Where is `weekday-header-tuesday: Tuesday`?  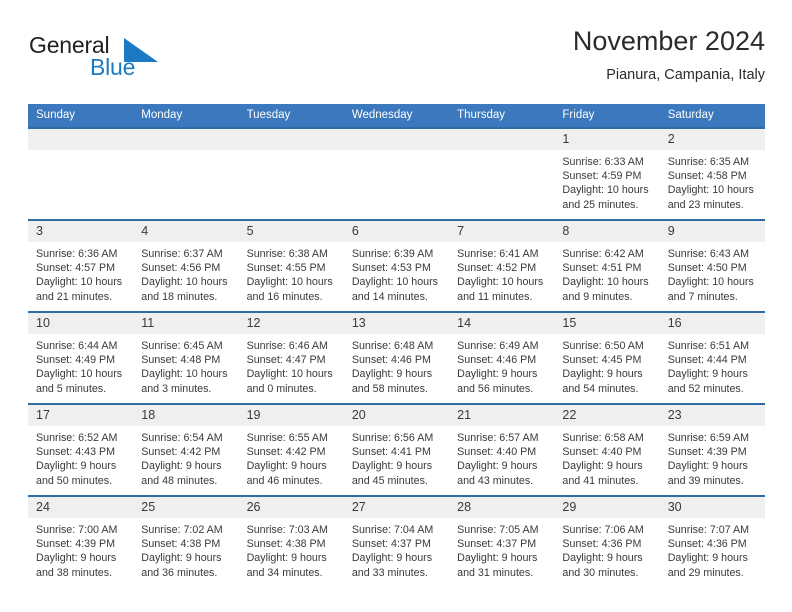
weekday-header-tuesday: Tuesday is located at coordinates (291, 116).